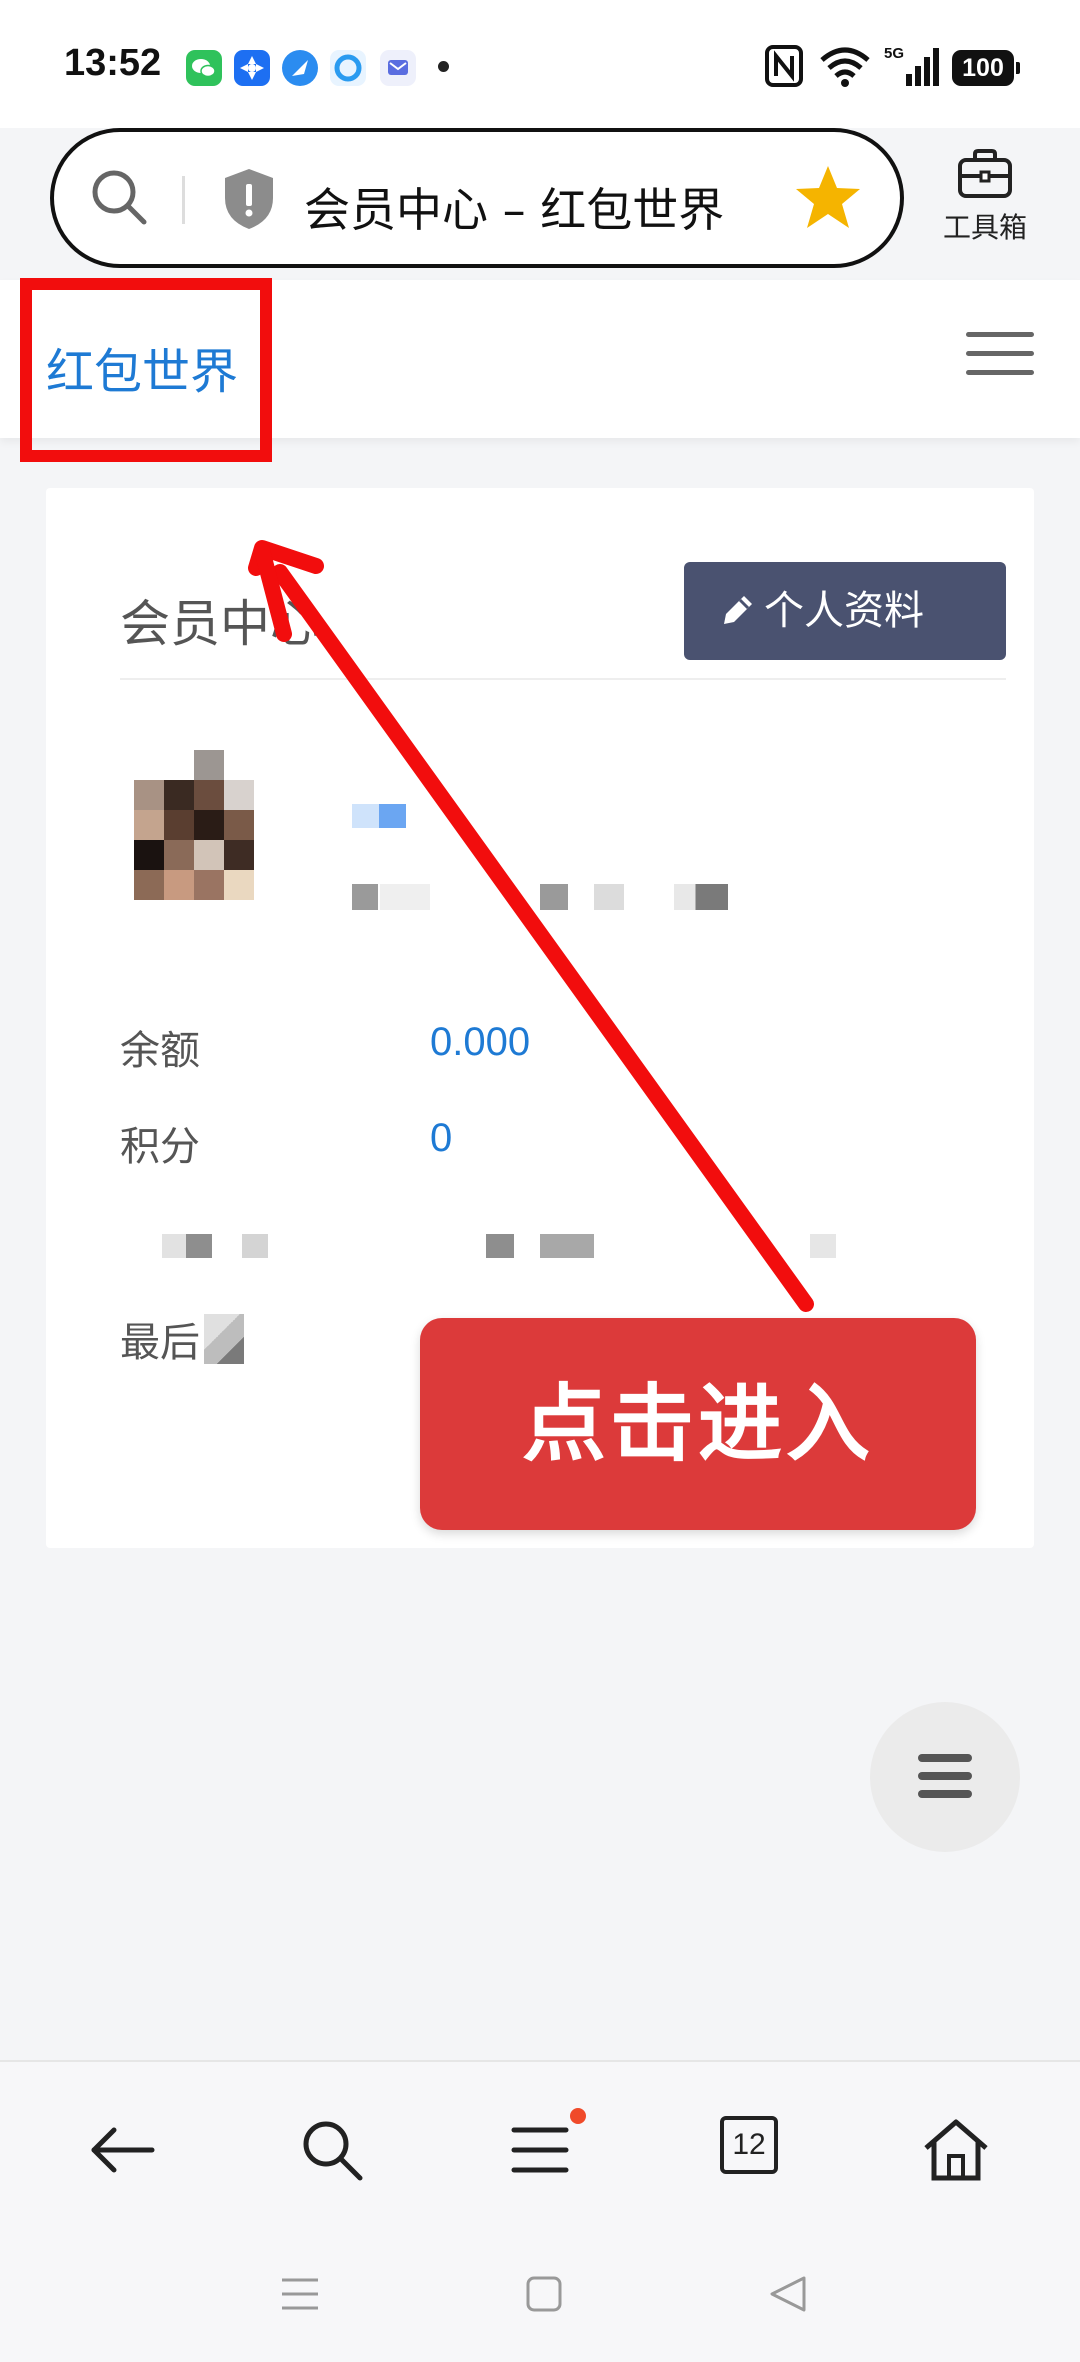  Describe the element at coordinates (194, 825) in the screenshot. I see `avatar` at that location.